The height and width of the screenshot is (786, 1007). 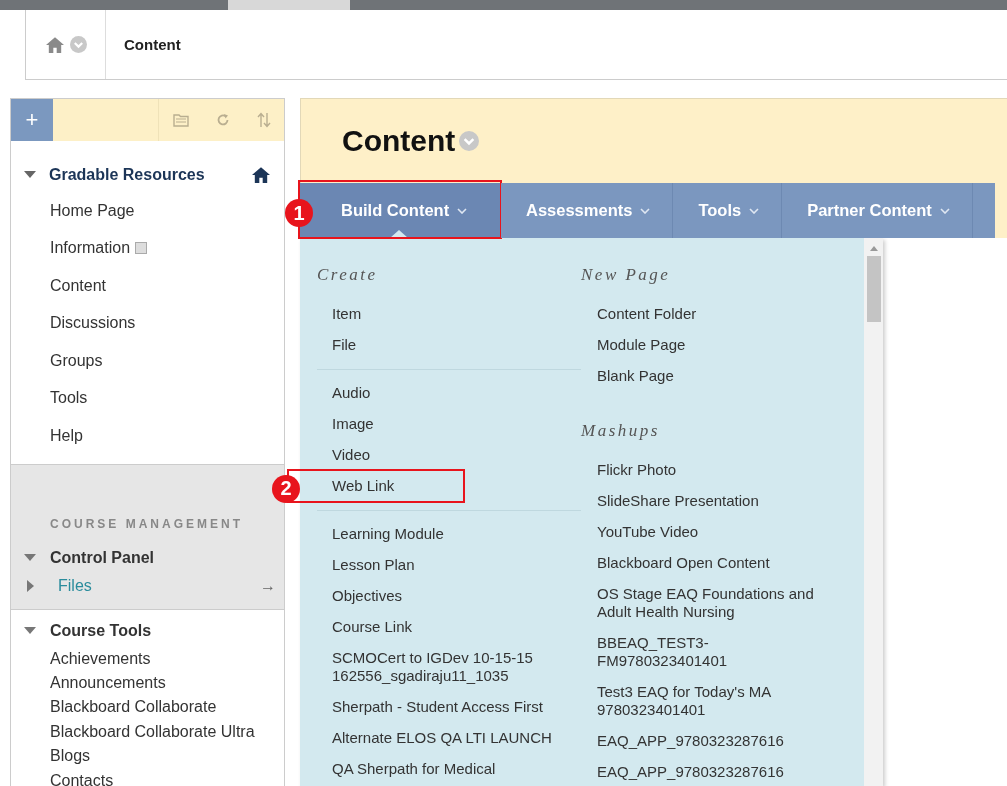 What do you see at coordinates (289, 5) in the screenshot?
I see `top-bar-tab` at bounding box center [289, 5].